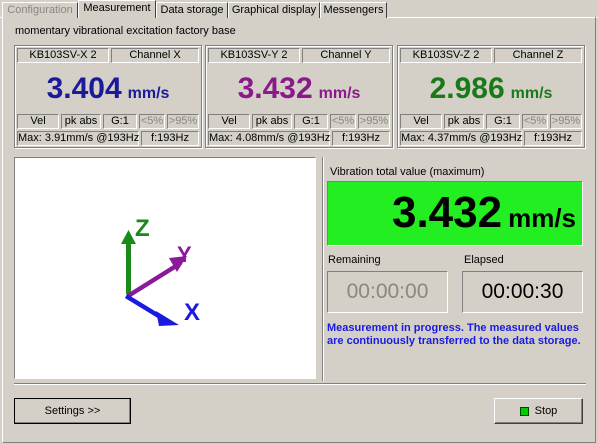 Image resolution: width=598 pixels, height=444 pixels. I want to click on sensor-name: KB103SV-Y 2, so click(254, 55).